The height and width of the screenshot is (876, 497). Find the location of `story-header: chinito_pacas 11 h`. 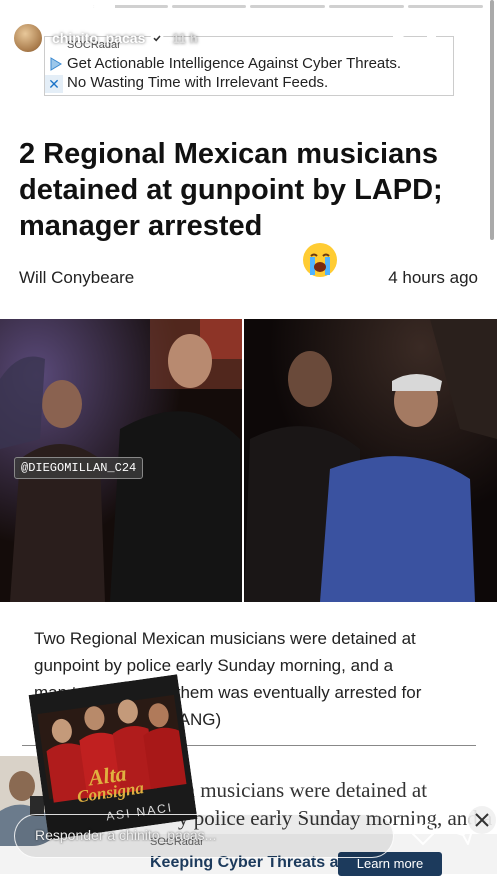

story-header: chinito_pacas 11 h is located at coordinates (248, 38).